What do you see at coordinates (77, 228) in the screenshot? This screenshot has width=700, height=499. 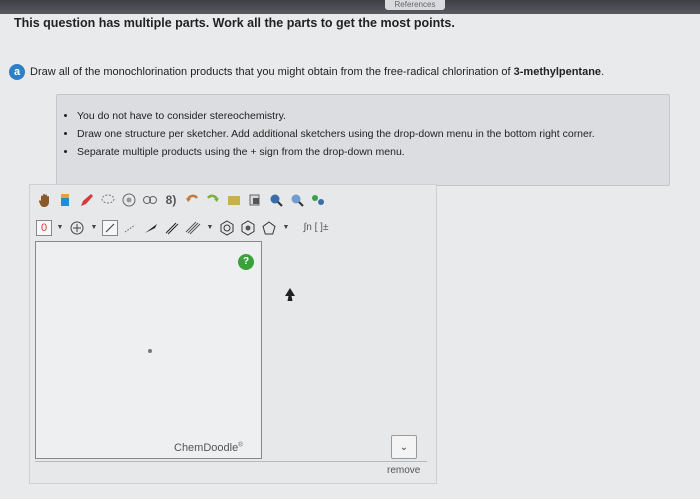 I see `plus-circle-icon` at bounding box center [77, 228].